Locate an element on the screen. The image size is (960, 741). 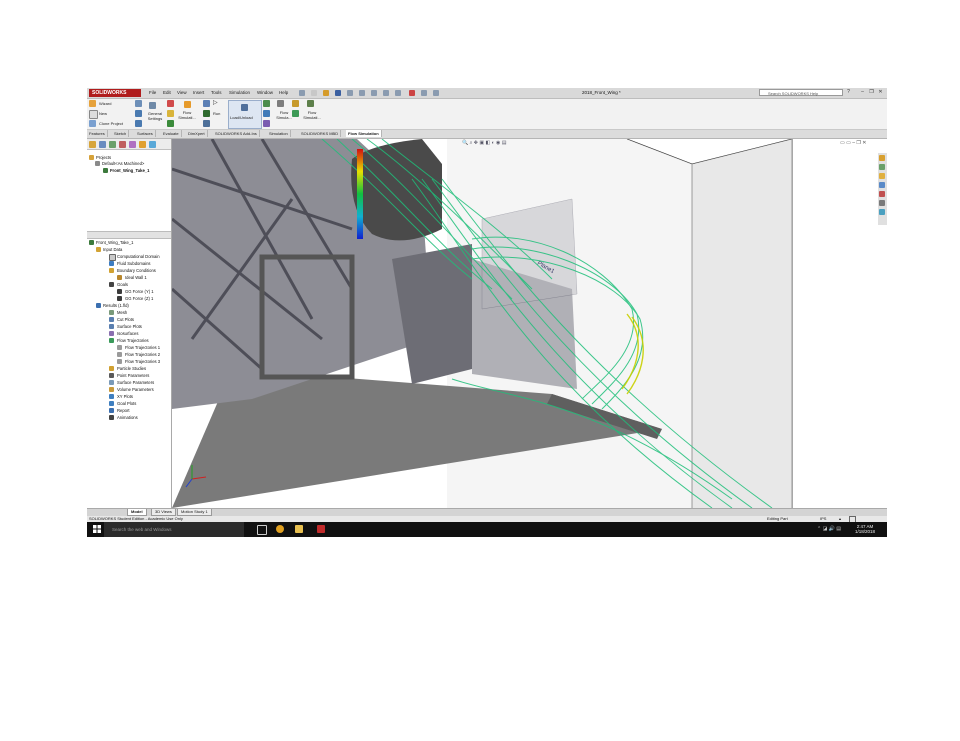
select-icon is located at coordinates (386, 93).